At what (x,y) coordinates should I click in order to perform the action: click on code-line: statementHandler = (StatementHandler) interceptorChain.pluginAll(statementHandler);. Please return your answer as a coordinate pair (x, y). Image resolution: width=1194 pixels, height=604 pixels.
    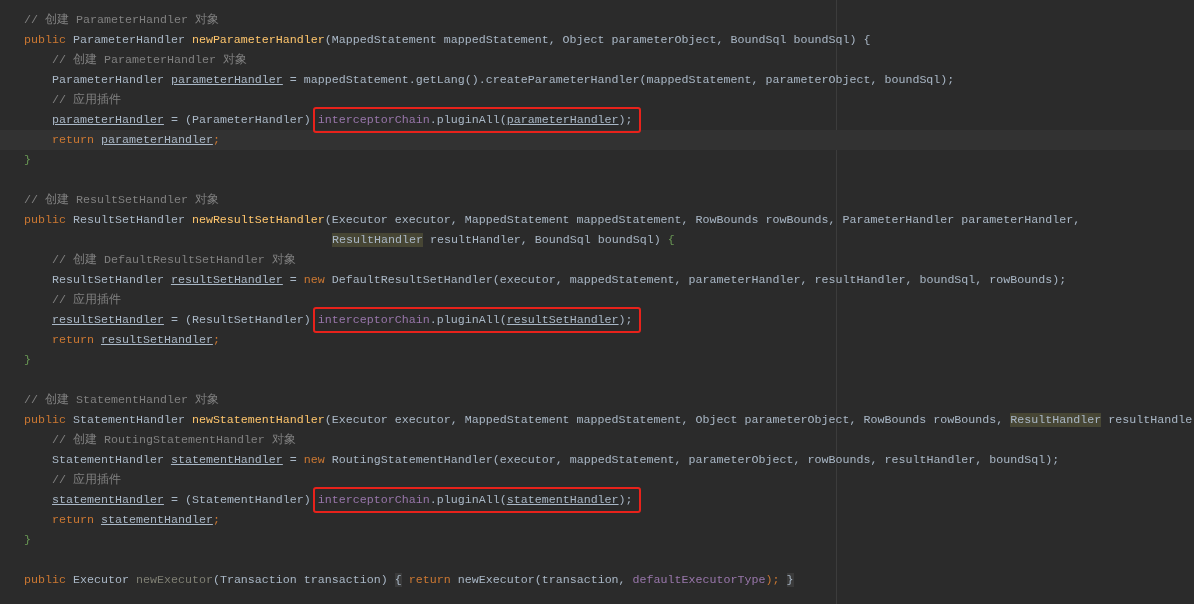
    Looking at the image, I should click on (342, 500).